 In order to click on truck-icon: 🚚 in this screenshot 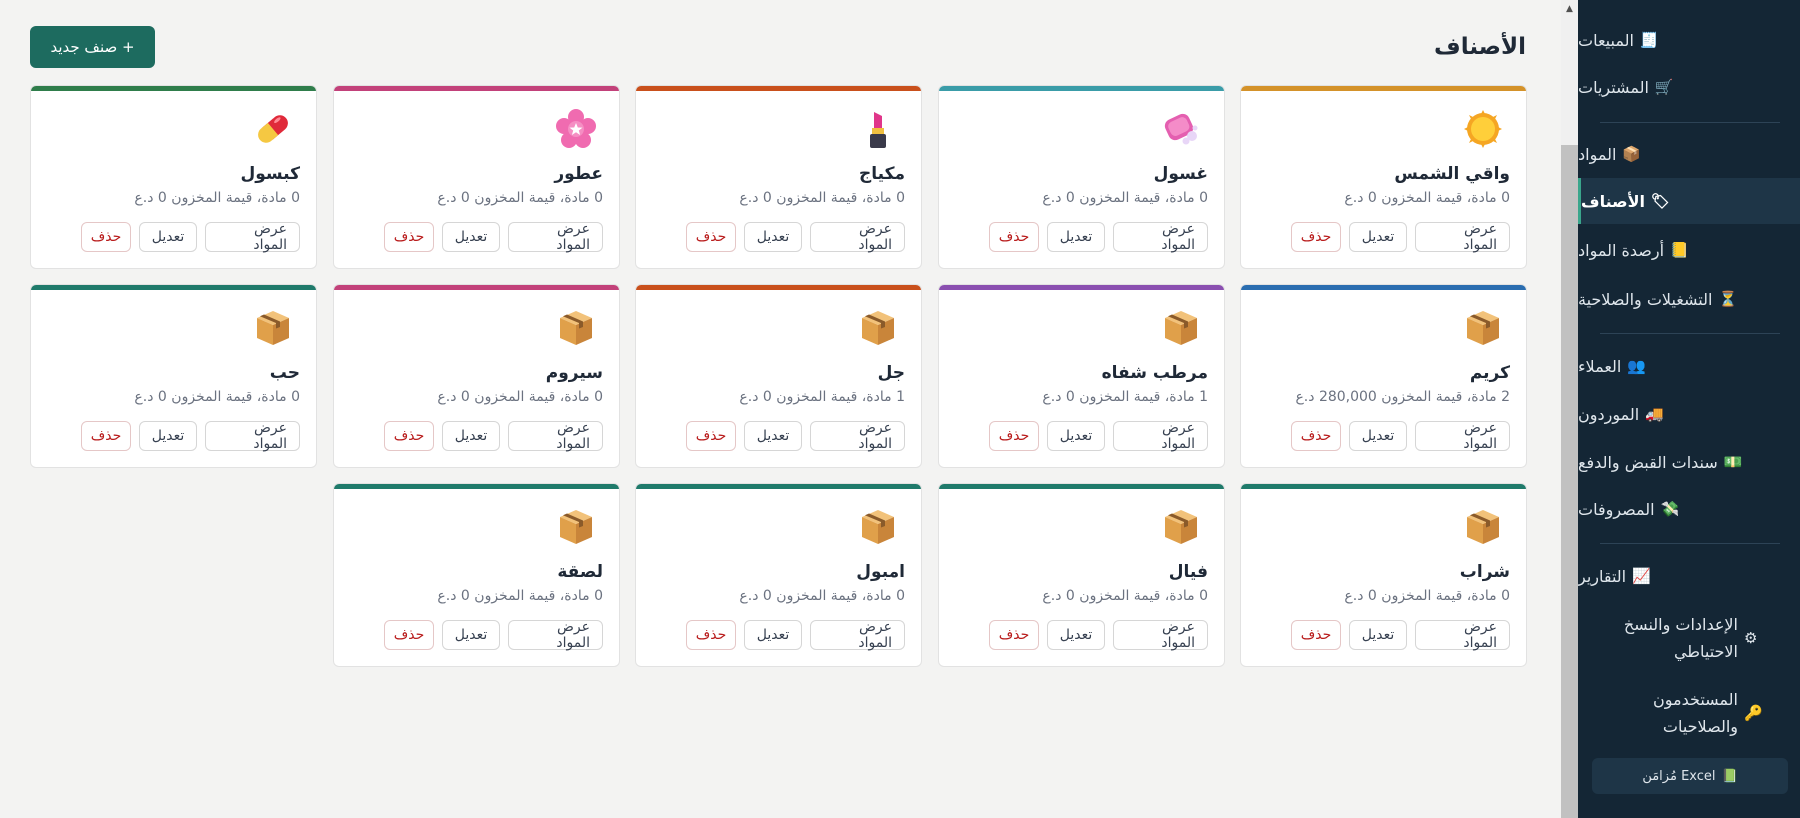, I will do `click(1654, 414)`.